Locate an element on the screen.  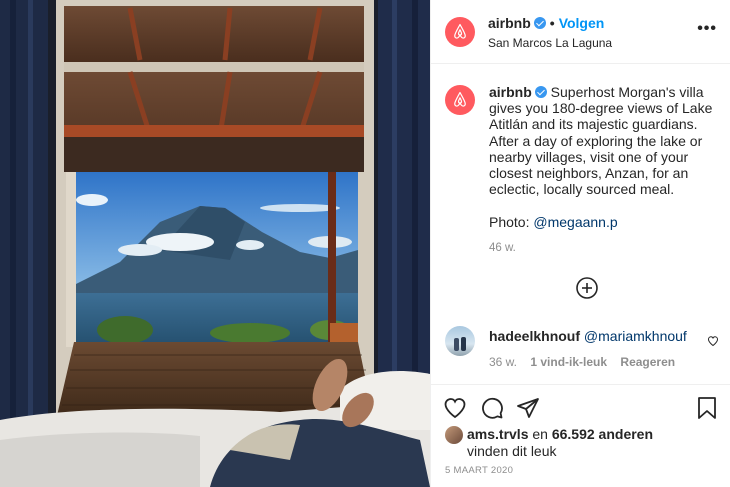
caption-avatar is located at coordinates (460, 100).